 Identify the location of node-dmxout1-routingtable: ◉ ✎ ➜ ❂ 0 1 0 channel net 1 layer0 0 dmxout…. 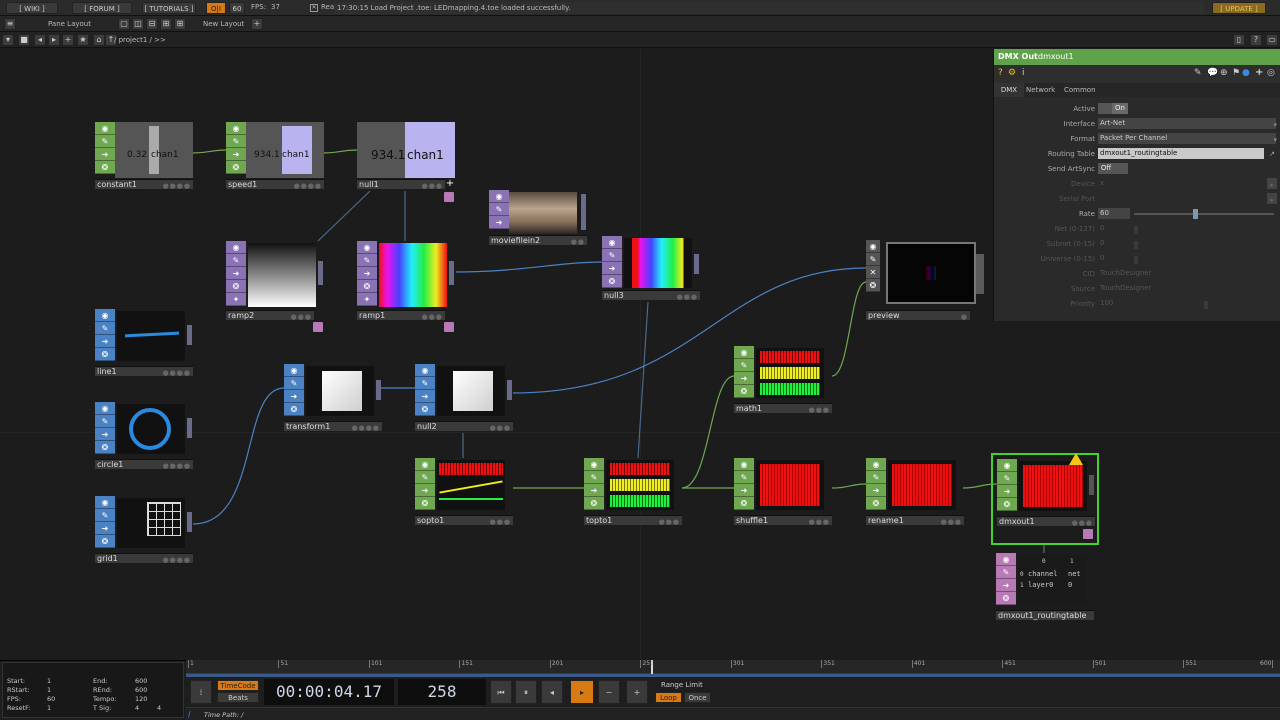
(1045, 587).